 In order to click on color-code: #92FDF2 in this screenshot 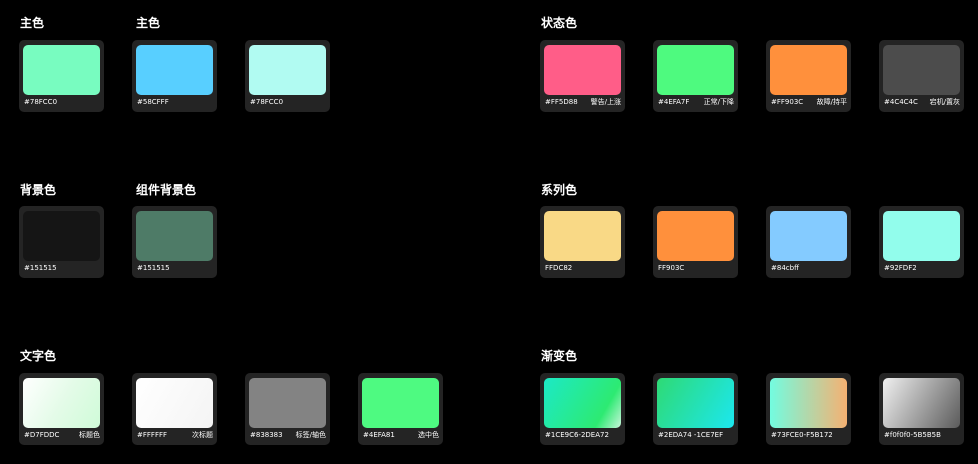, I will do `click(900, 268)`.